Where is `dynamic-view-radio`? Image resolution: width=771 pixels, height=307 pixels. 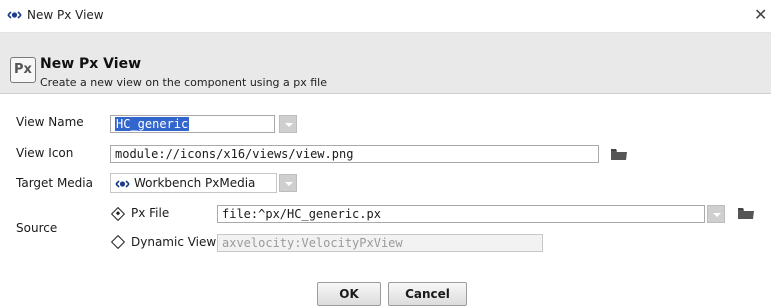
dynamic-view-radio is located at coordinates (118, 242).